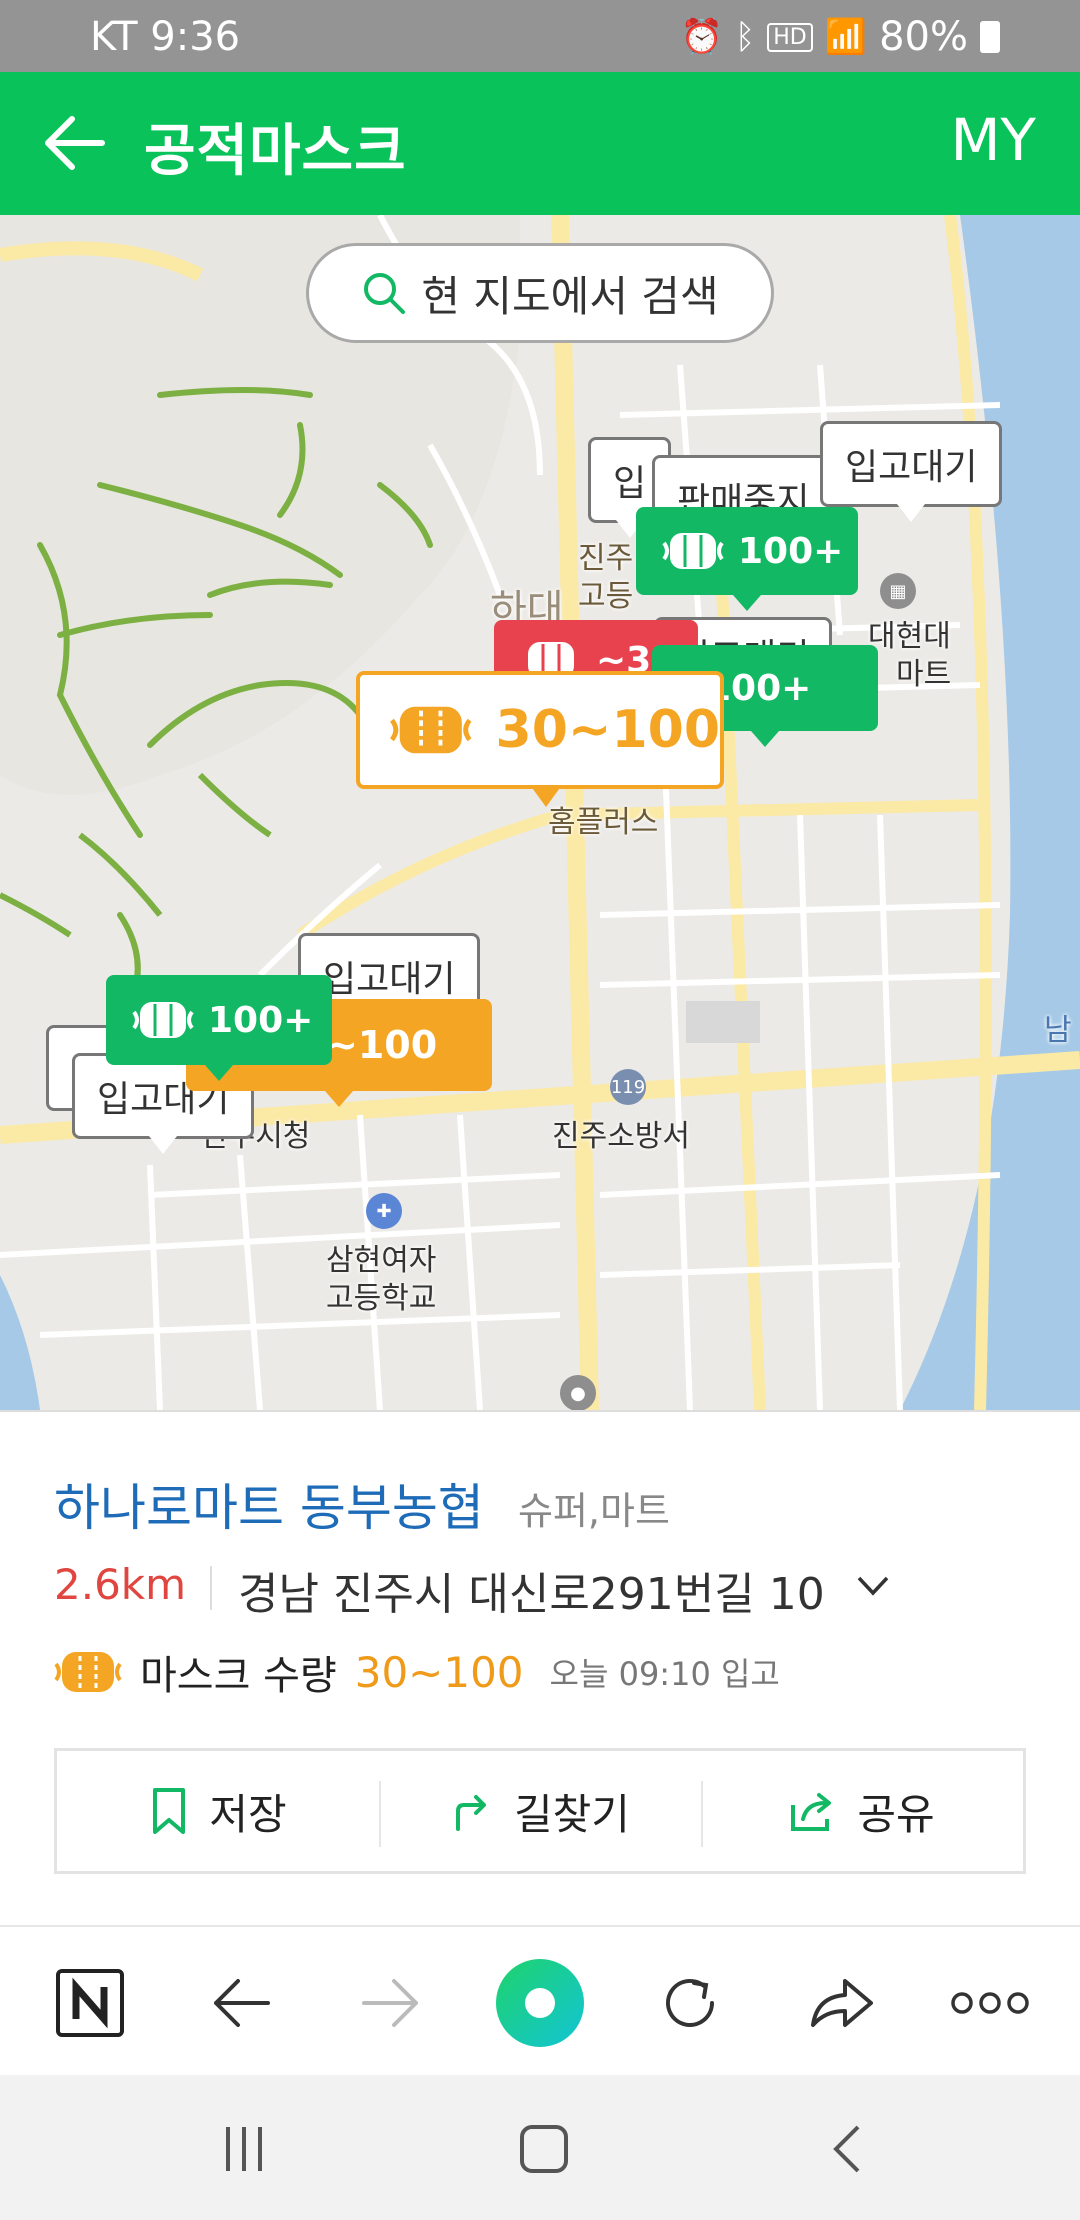 The image size is (1080, 2220). Describe the element at coordinates (275, 151) in the screenshot. I see `page-title: 공적마스크` at that location.